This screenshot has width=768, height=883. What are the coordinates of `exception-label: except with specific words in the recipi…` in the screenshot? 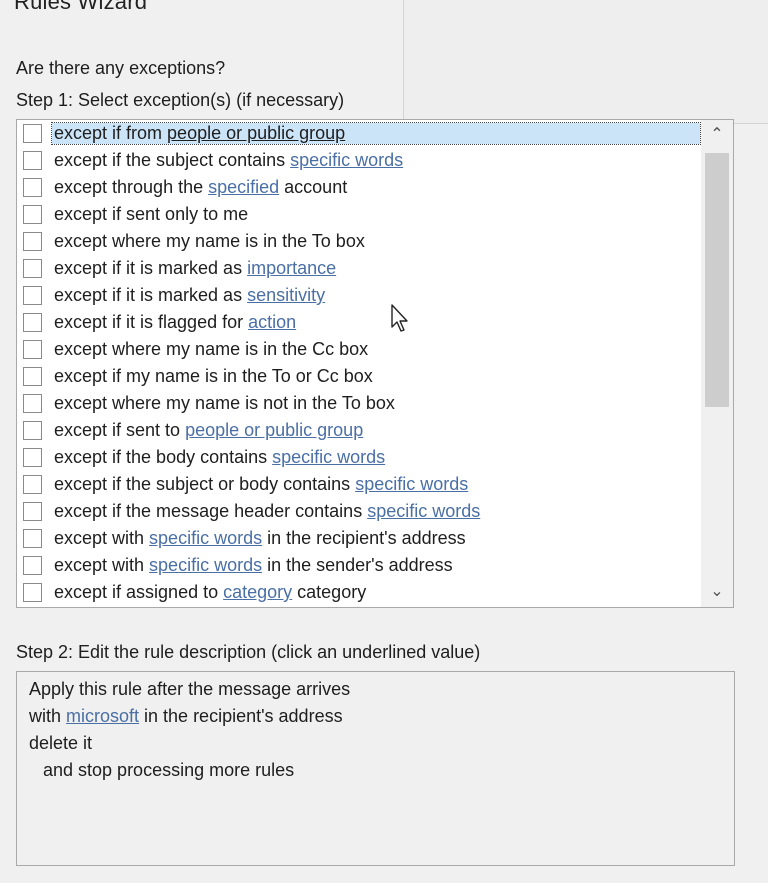 It's located at (260, 538).